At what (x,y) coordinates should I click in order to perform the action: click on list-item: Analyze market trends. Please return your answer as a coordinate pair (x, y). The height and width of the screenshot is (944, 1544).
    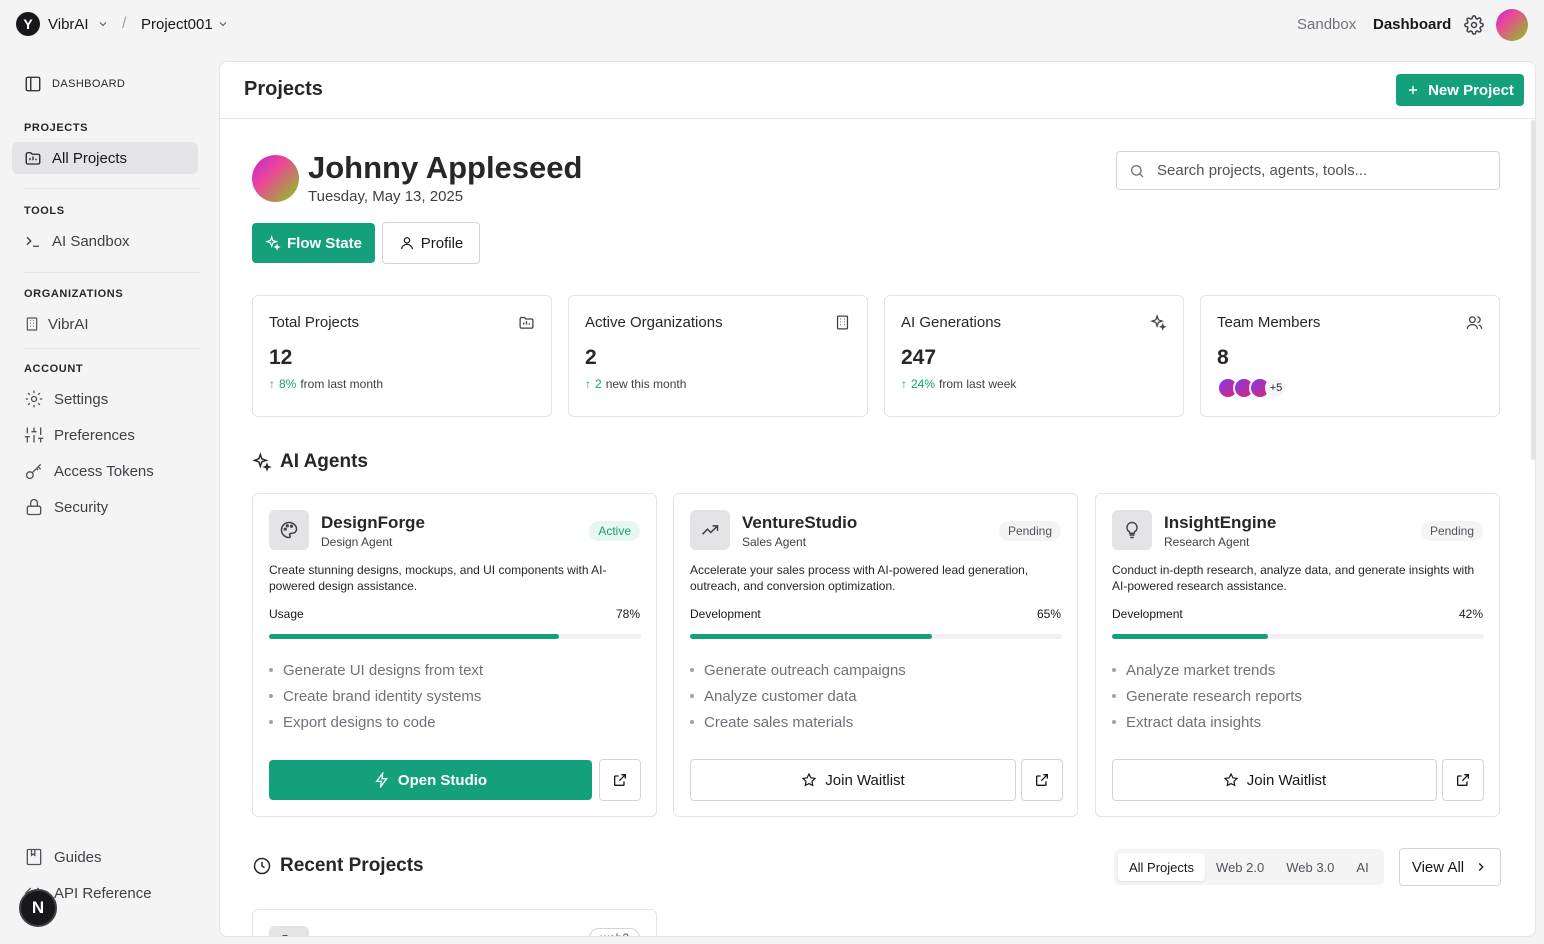
    Looking at the image, I should click on (1207, 670).